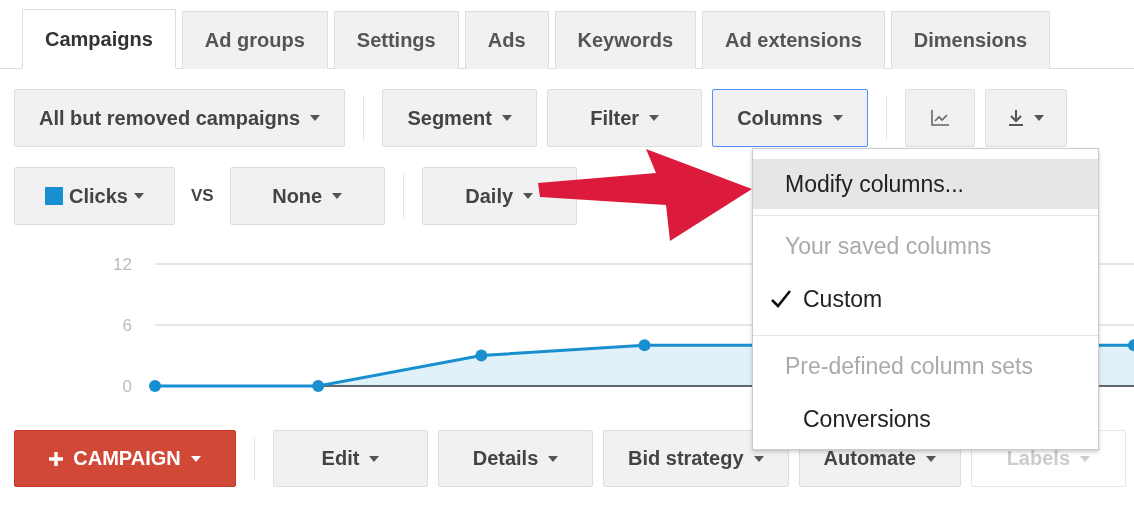  I want to click on vs-label: VS, so click(202, 196).